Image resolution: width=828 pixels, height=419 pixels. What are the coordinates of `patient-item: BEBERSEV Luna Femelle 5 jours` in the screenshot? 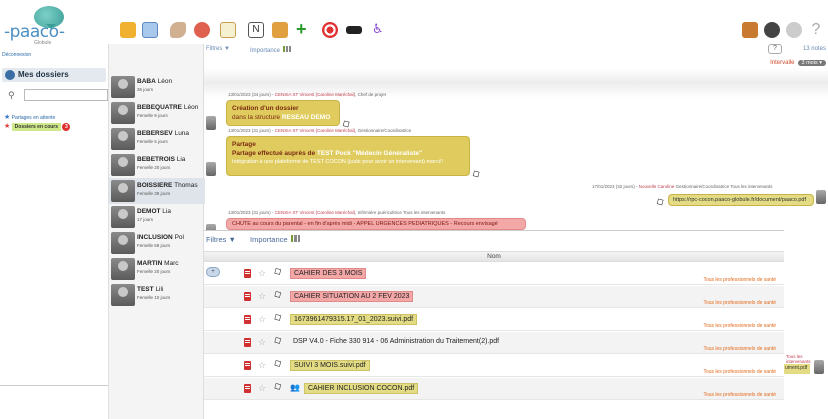 It's located at (157, 139).